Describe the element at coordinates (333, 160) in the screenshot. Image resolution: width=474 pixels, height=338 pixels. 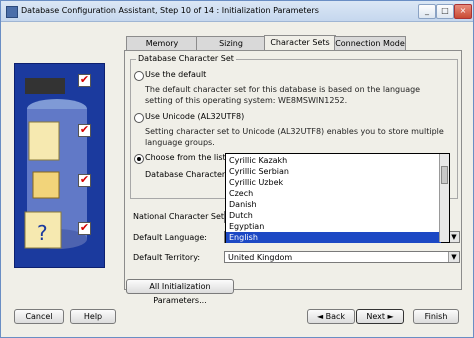
I see `list-item: Cyrillic Kazakh` at that location.